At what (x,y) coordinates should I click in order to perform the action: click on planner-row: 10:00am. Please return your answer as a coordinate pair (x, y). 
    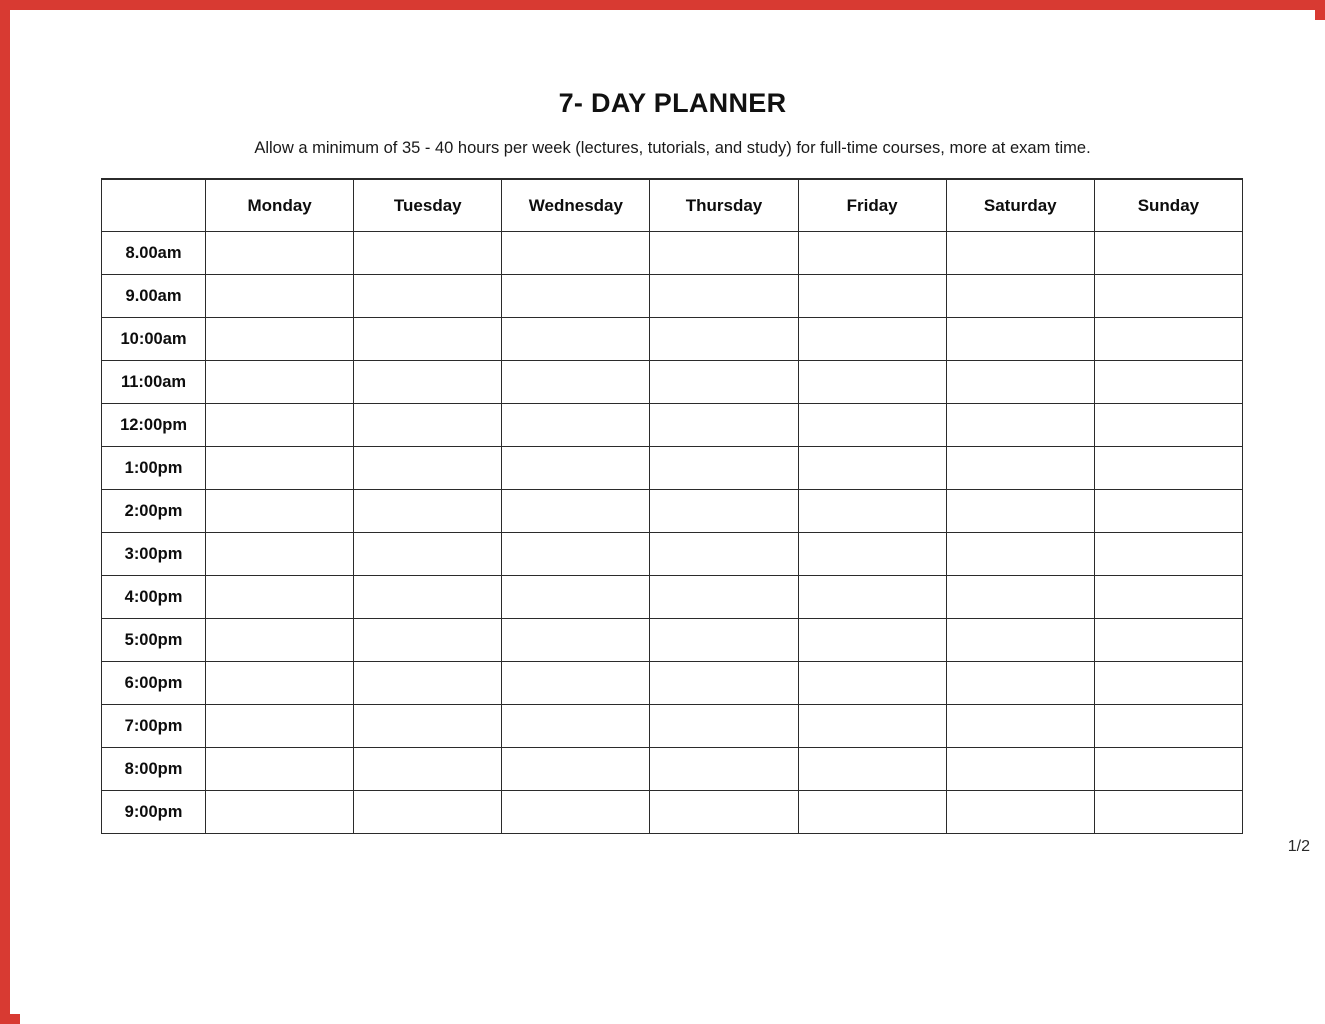
    Looking at the image, I should click on (672, 339).